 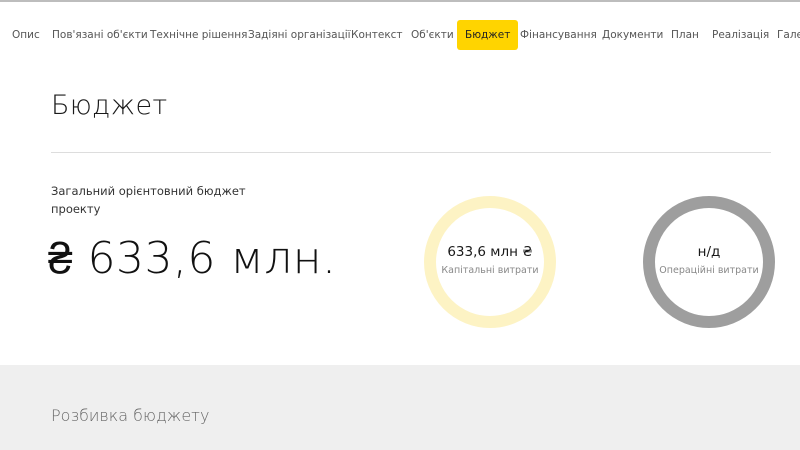 I want to click on tab-description: Опис, so click(x=26, y=35).